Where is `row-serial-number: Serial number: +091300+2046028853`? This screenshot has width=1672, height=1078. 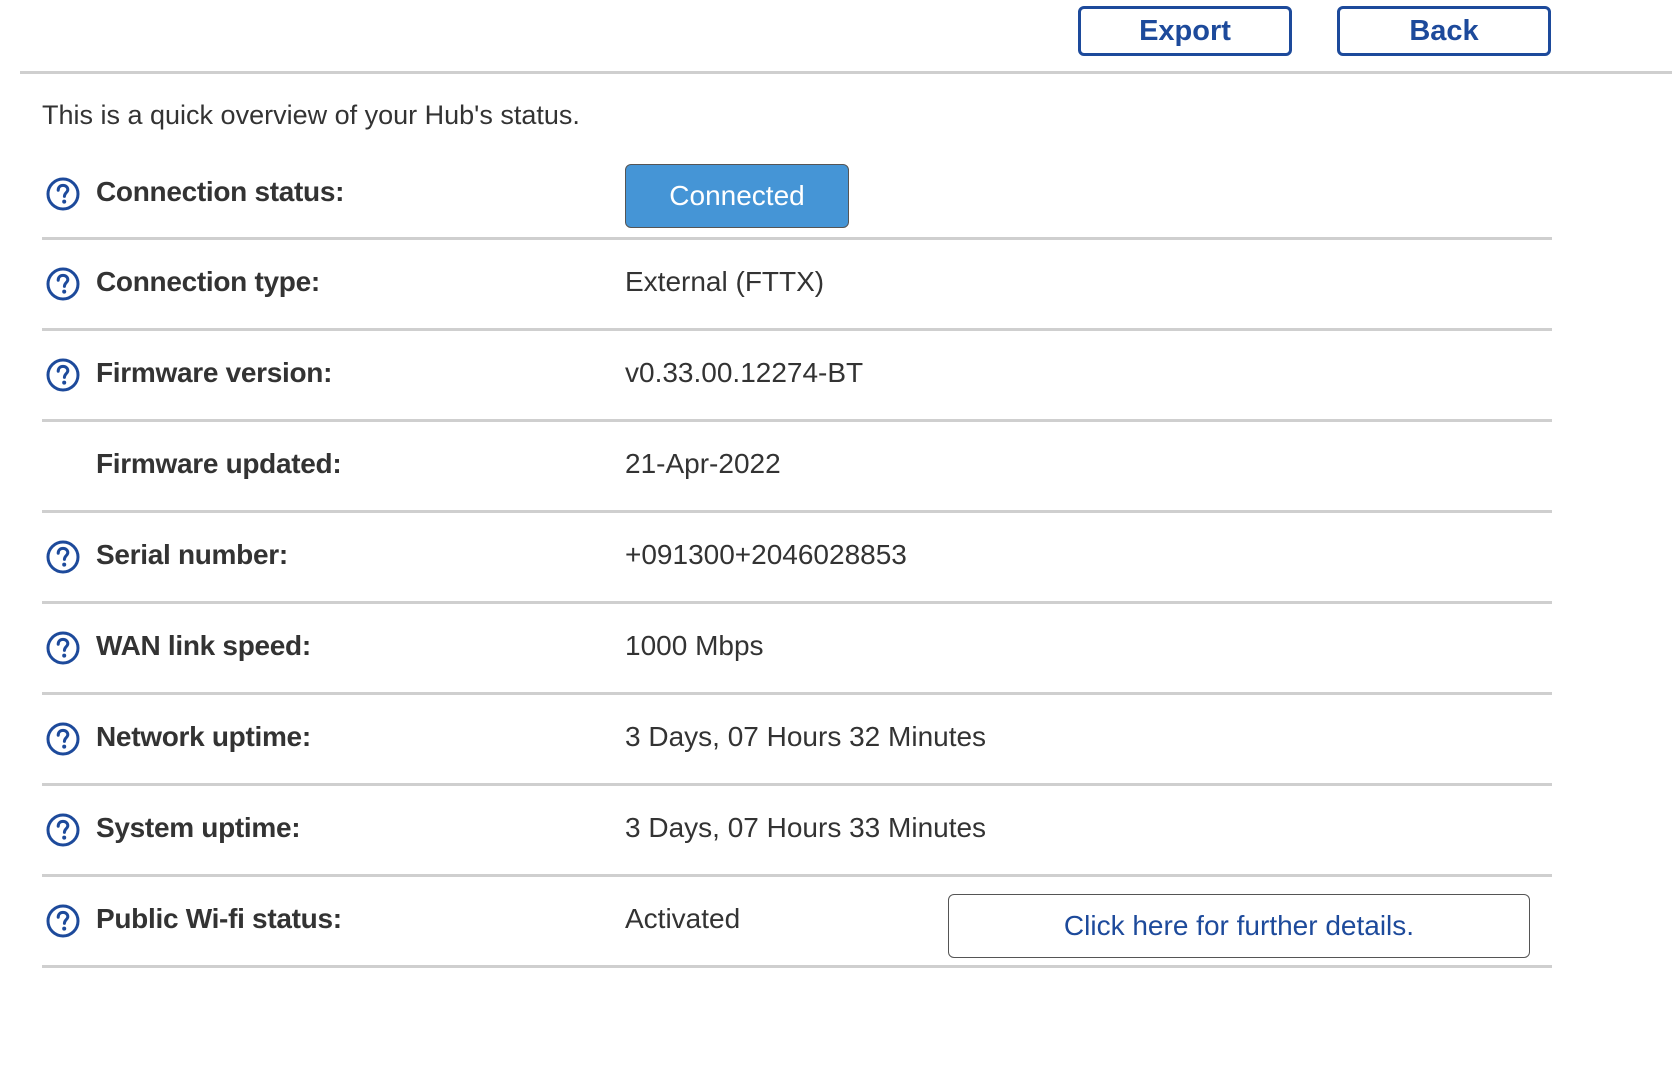
row-serial-number: Serial number: +091300+2046028853 is located at coordinates (797, 558).